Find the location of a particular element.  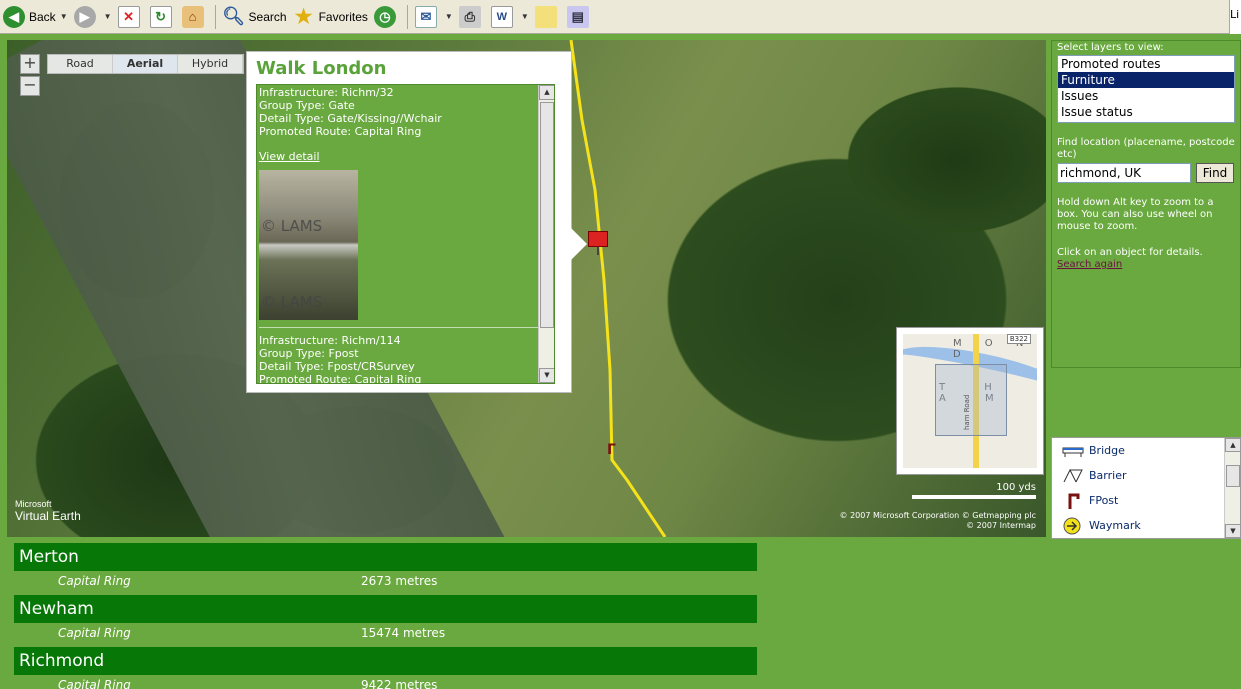

layer-option-promoted-routes: Promoted routes is located at coordinates (1146, 64).